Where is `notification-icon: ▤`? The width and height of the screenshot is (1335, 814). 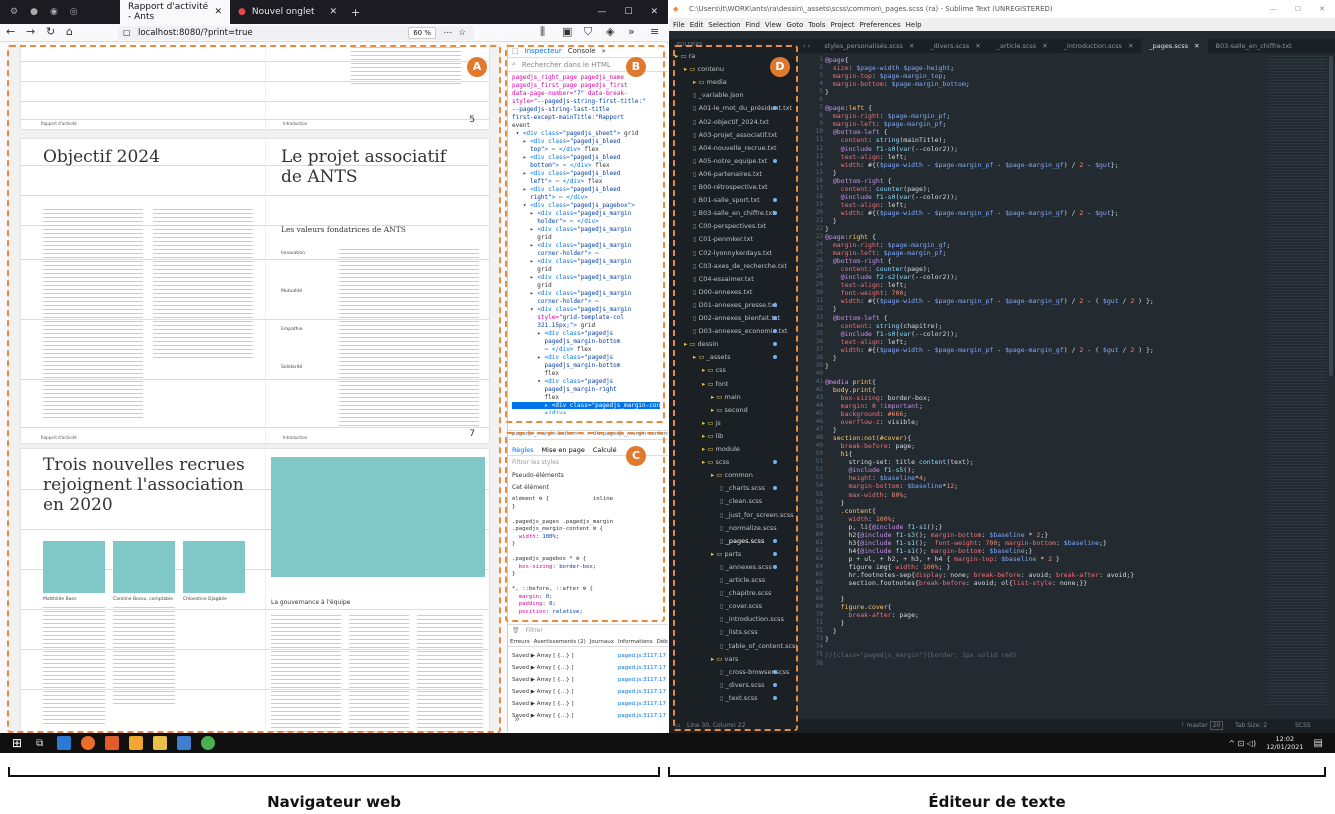 notification-icon: ▤ is located at coordinates (1318, 743).